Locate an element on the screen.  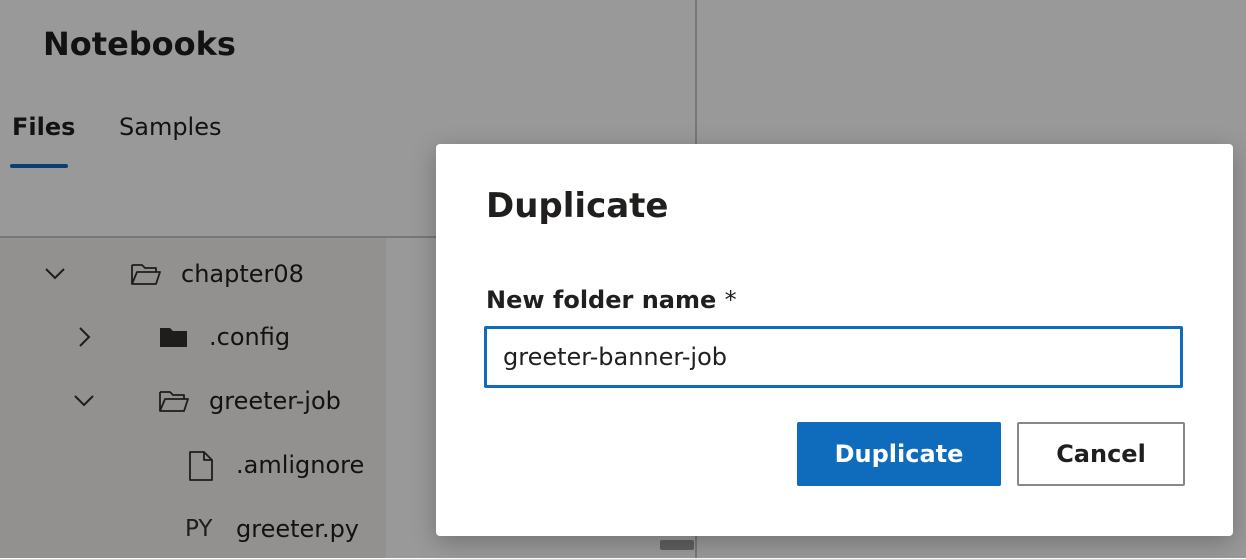
cancel-button: Cancel is located at coordinates (1101, 454).